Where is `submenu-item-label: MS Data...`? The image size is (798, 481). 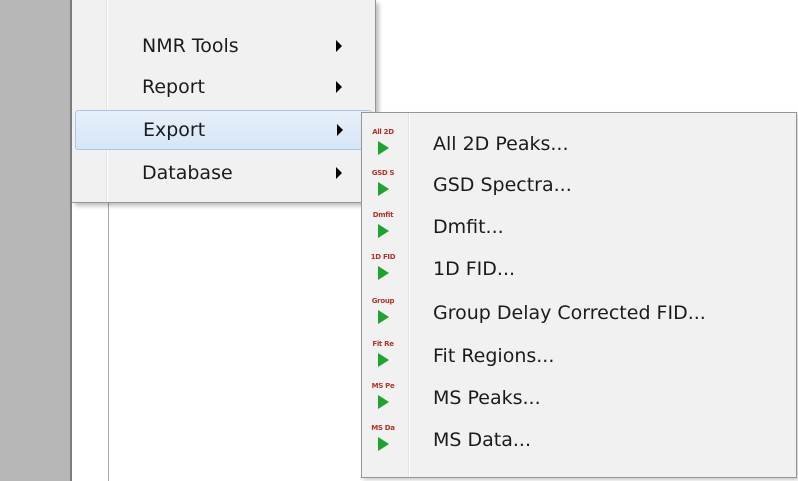
submenu-item-label: MS Data... is located at coordinates (482, 440).